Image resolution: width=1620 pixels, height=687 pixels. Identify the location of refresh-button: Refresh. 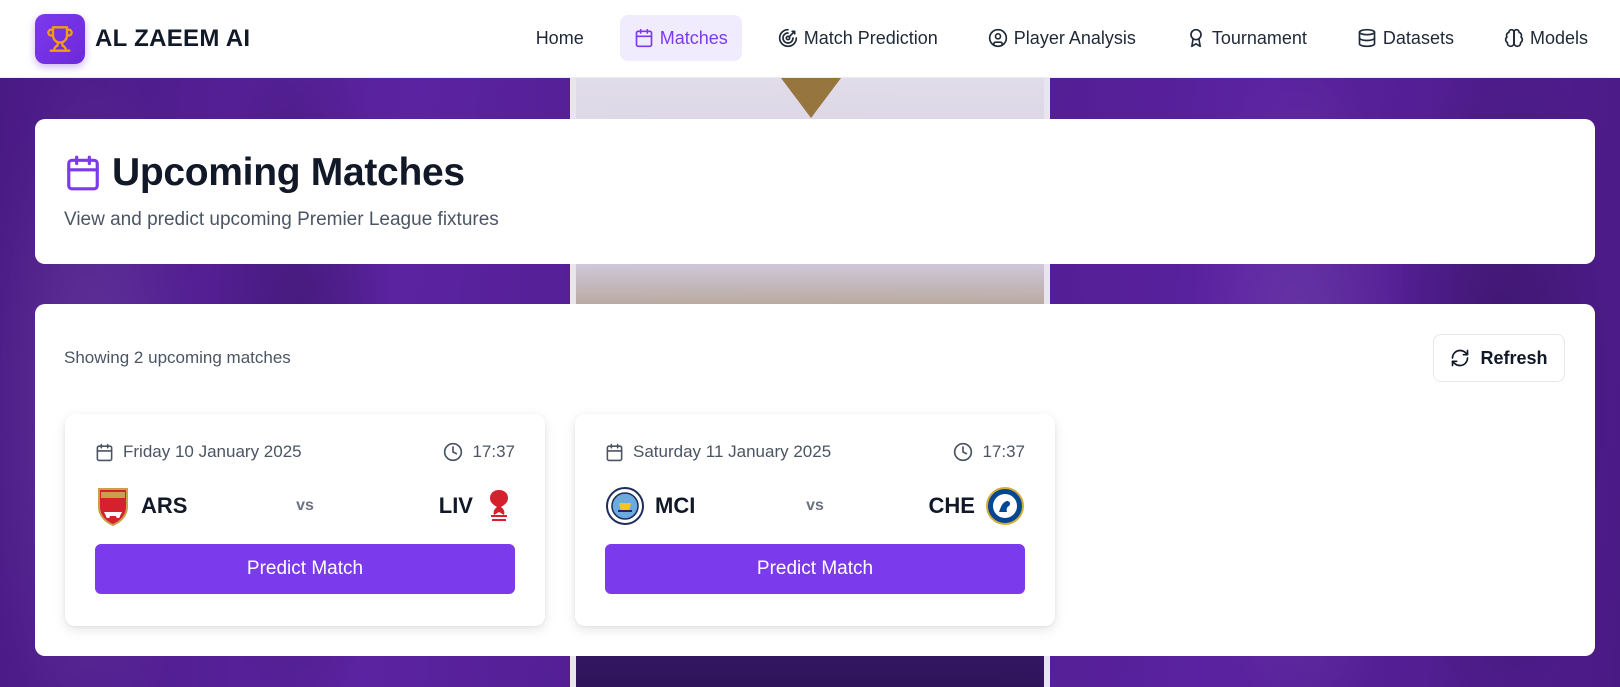
(1499, 358).